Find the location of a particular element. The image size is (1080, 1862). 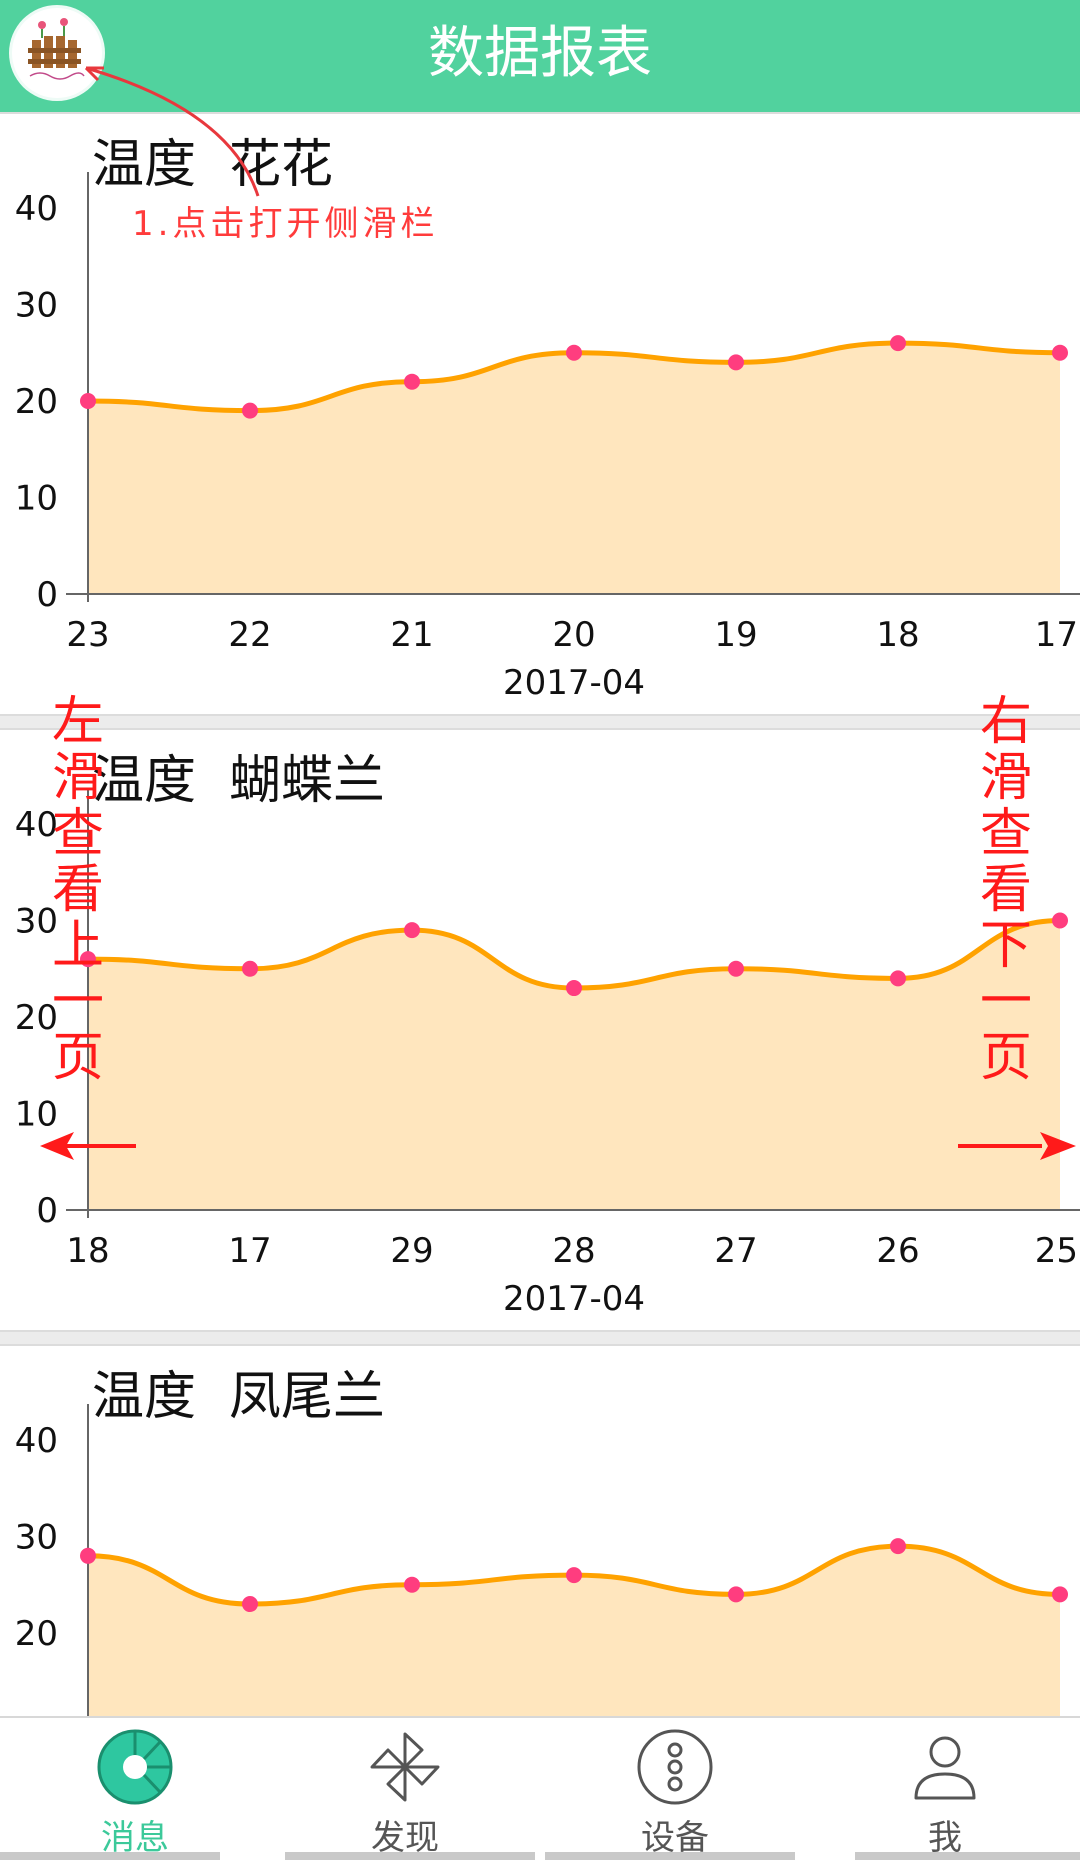

pinwheel-icon is located at coordinates (405, 1767).